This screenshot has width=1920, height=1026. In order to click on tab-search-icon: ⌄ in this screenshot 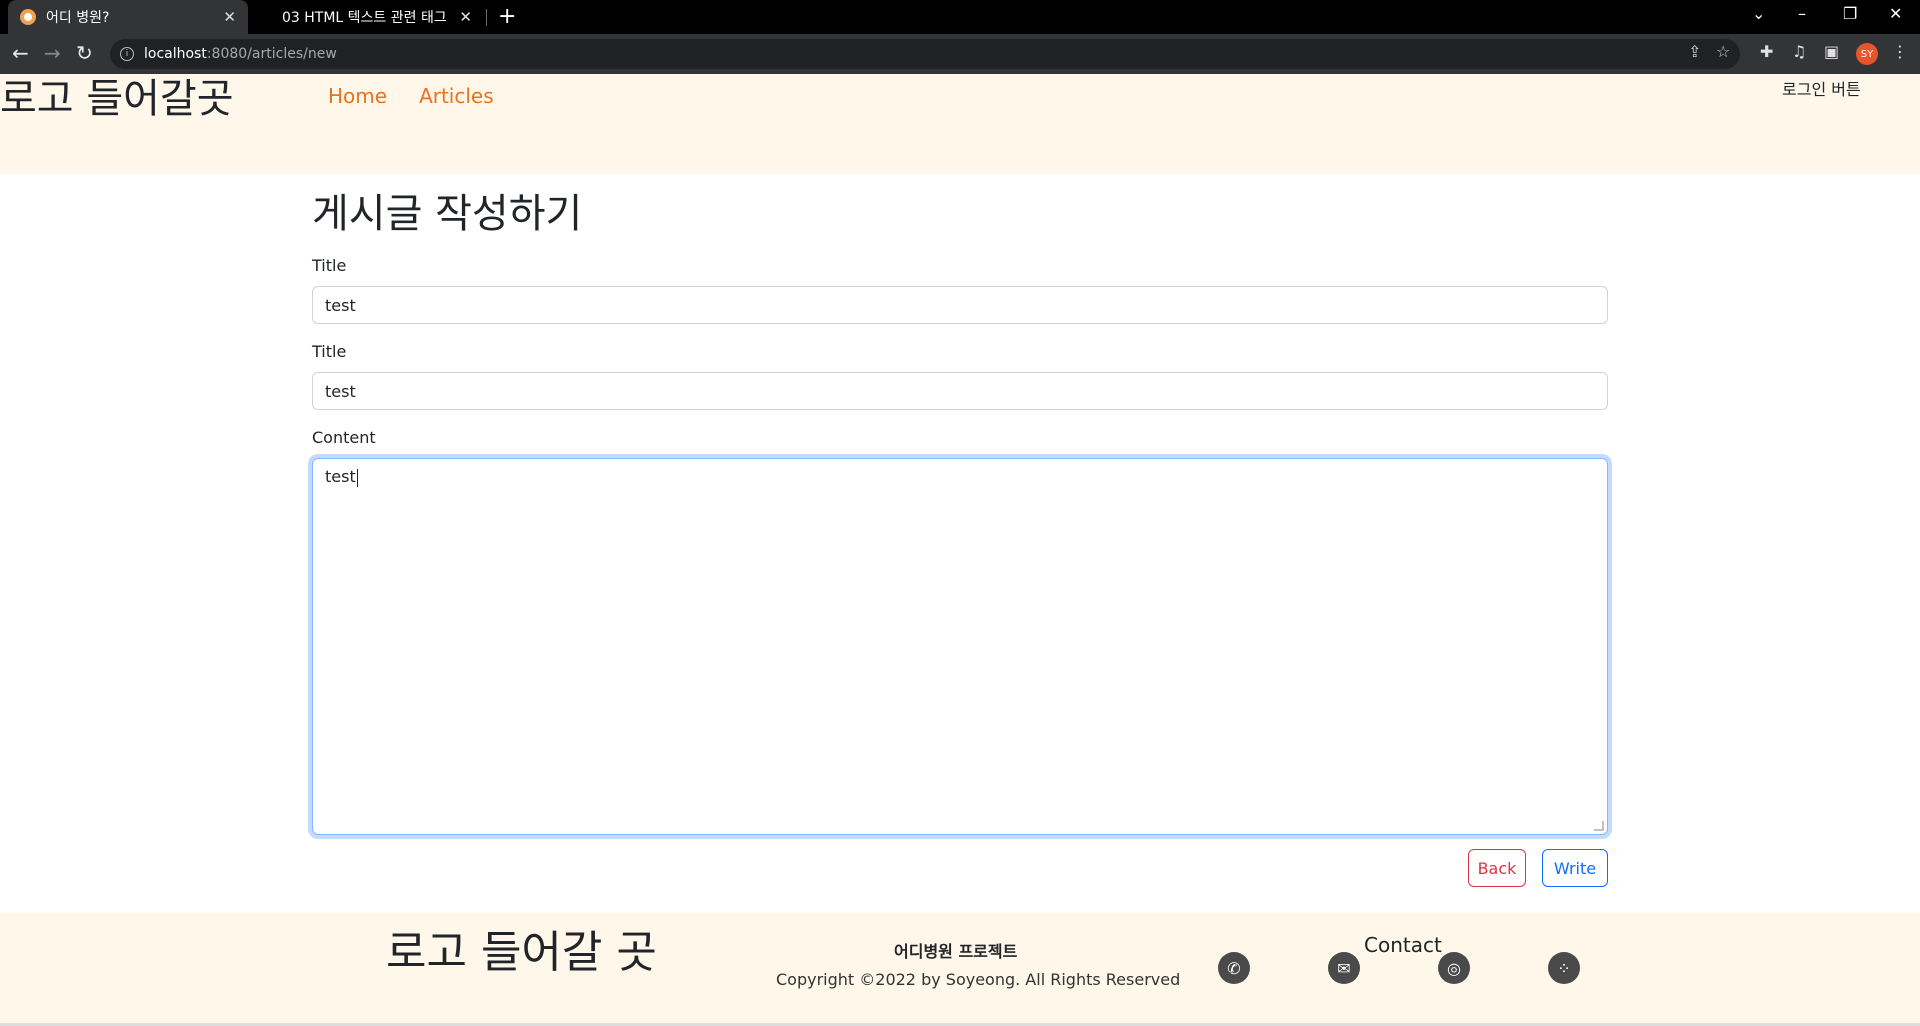, I will do `click(1758, 13)`.